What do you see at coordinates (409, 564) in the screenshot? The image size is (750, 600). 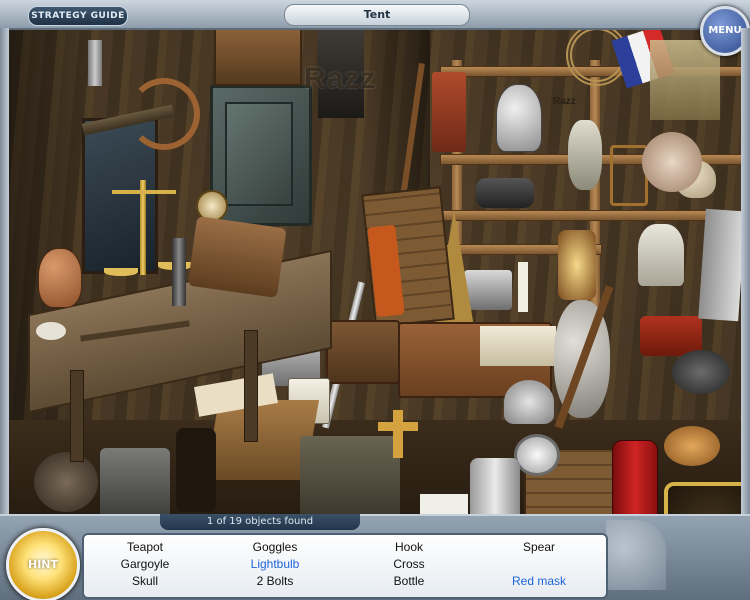 I see `list-item-cross: Cross` at bounding box center [409, 564].